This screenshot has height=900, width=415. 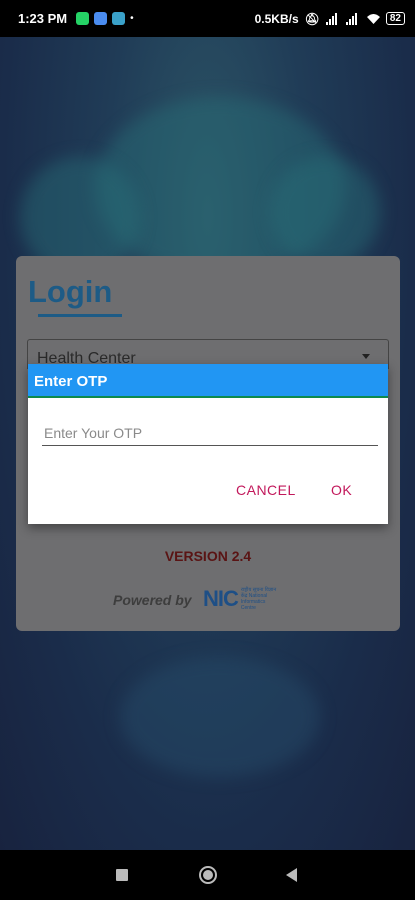 I want to click on battery-icon: 82, so click(x=395, y=18).